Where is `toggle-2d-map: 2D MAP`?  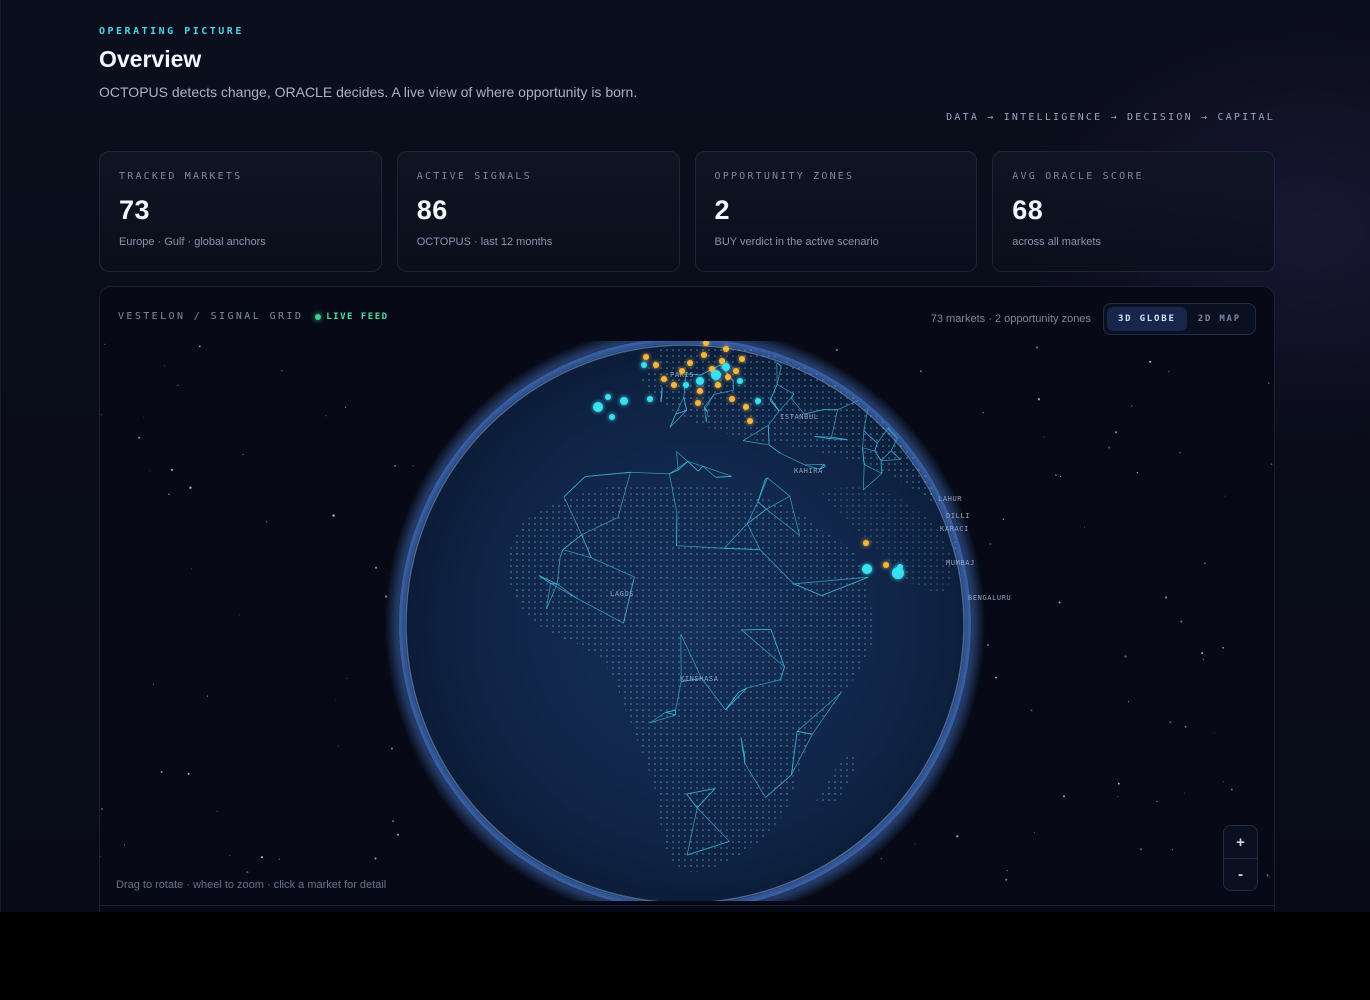
toggle-2d-map: 2D MAP is located at coordinates (1219, 319).